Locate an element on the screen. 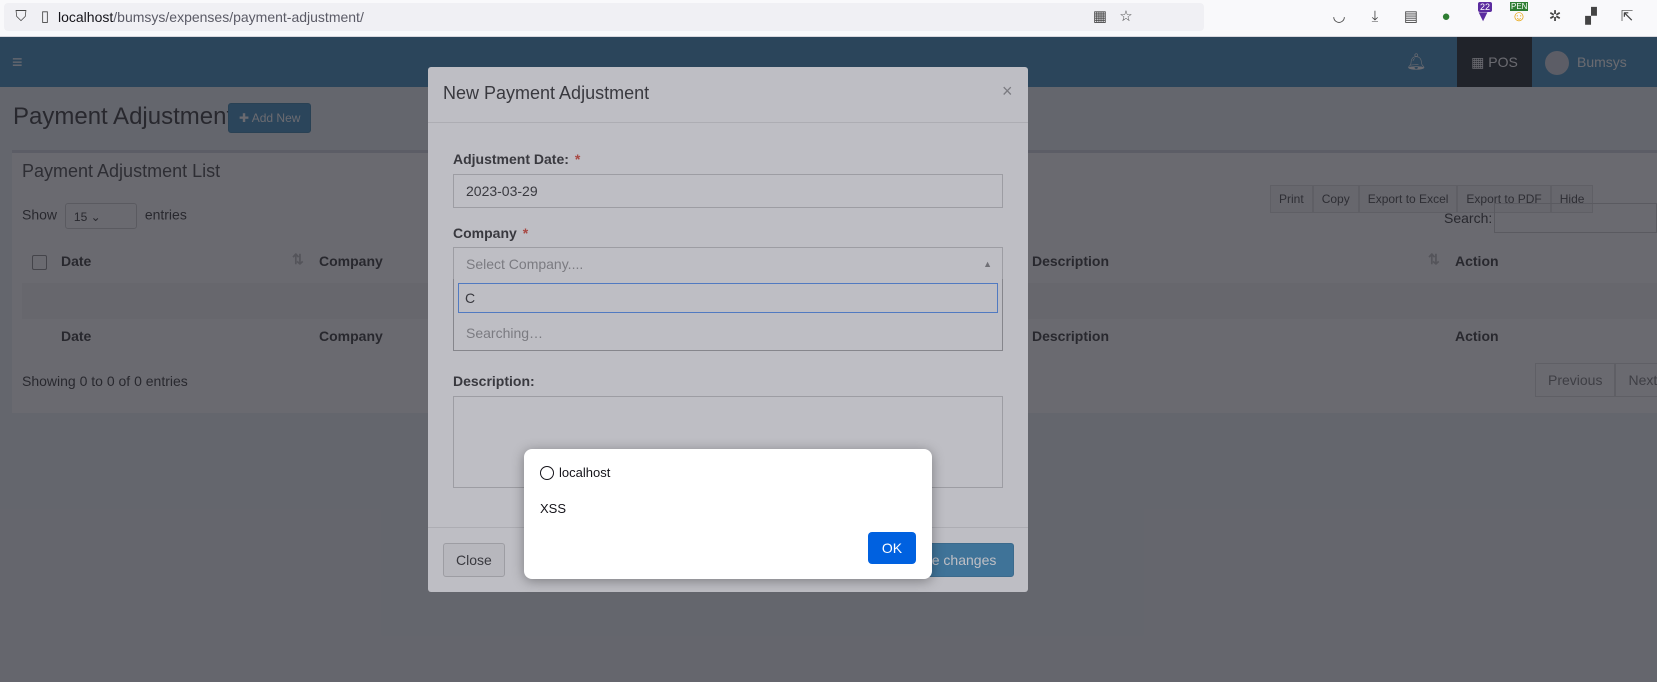 This screenshot has height=682, width=1657. extension-pen-label: PEN is located at coordinates (1519, 6).